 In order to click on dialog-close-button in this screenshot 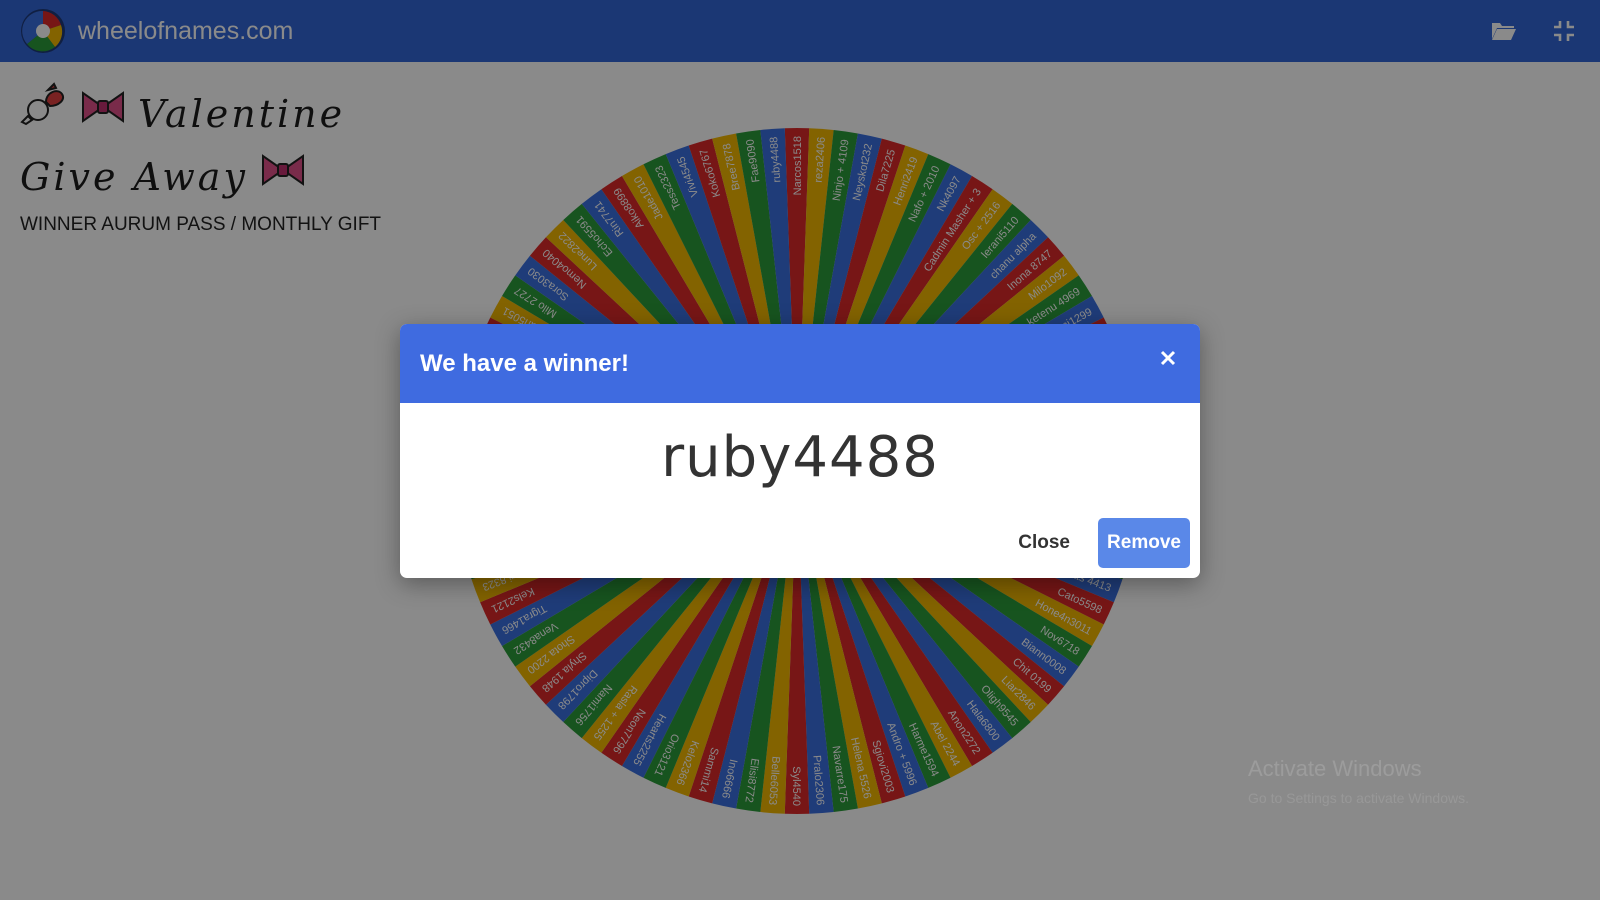, I will do `click(1168, 358)`.